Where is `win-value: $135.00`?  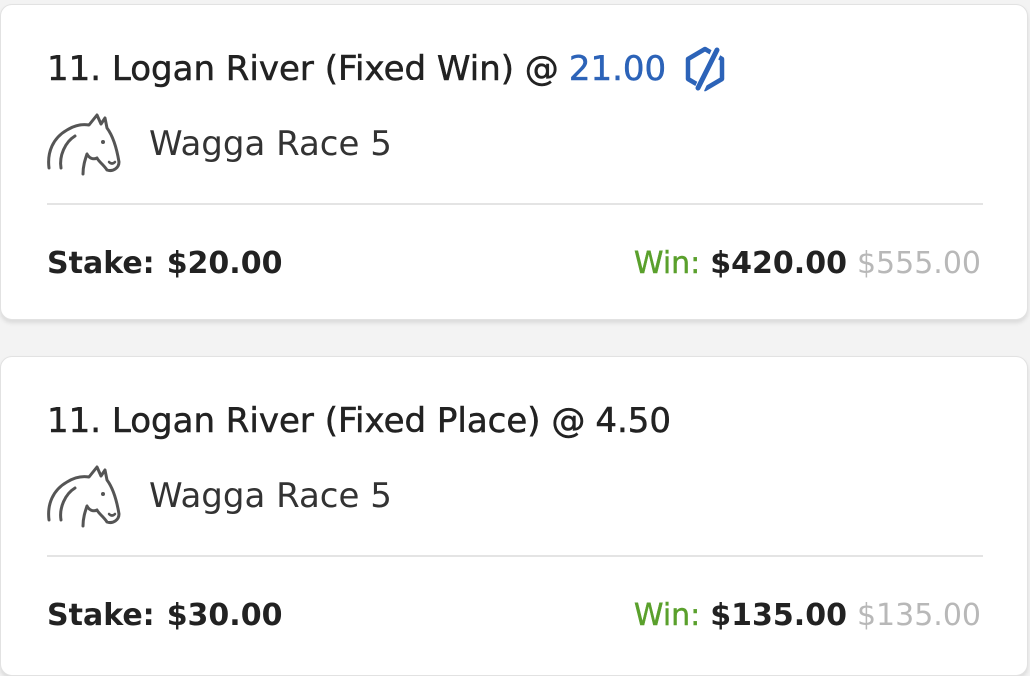
win-value: $135.00 is located at coordinates (778, 615).